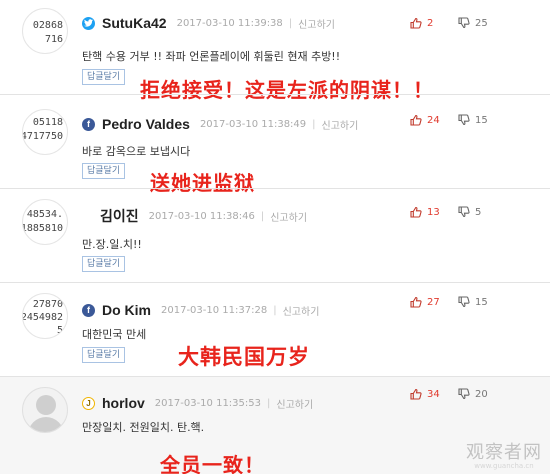 The image size is (550, 474). What do you see at coordinates (229, 23) in the screenshot?
I see `timestamp: 2017-03-10 11:39:38` at bounding box center [229, 23].